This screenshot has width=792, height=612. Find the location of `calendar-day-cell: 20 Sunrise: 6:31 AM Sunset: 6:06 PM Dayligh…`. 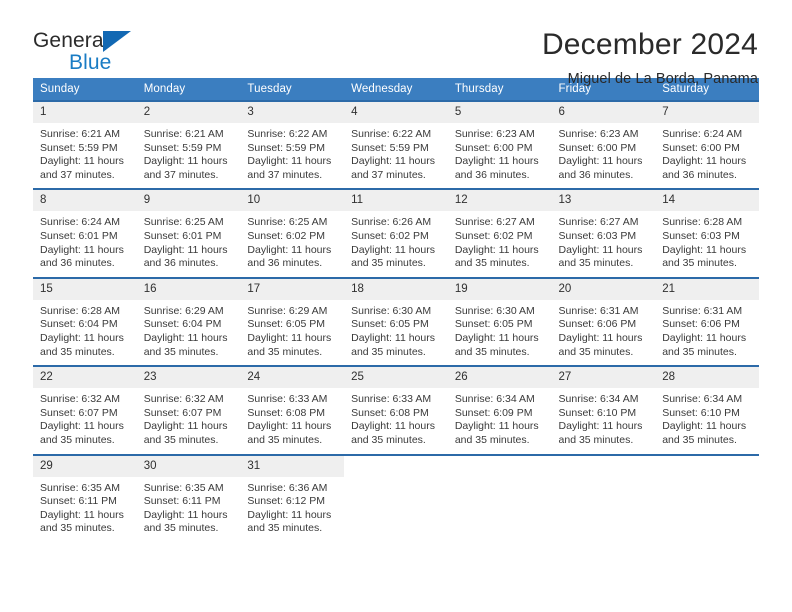

calendar-day-cell: 20 Sunrise: 6:31 AM Sunset: 6:06 PM Dayligh… is located at coordinates (603, 321).